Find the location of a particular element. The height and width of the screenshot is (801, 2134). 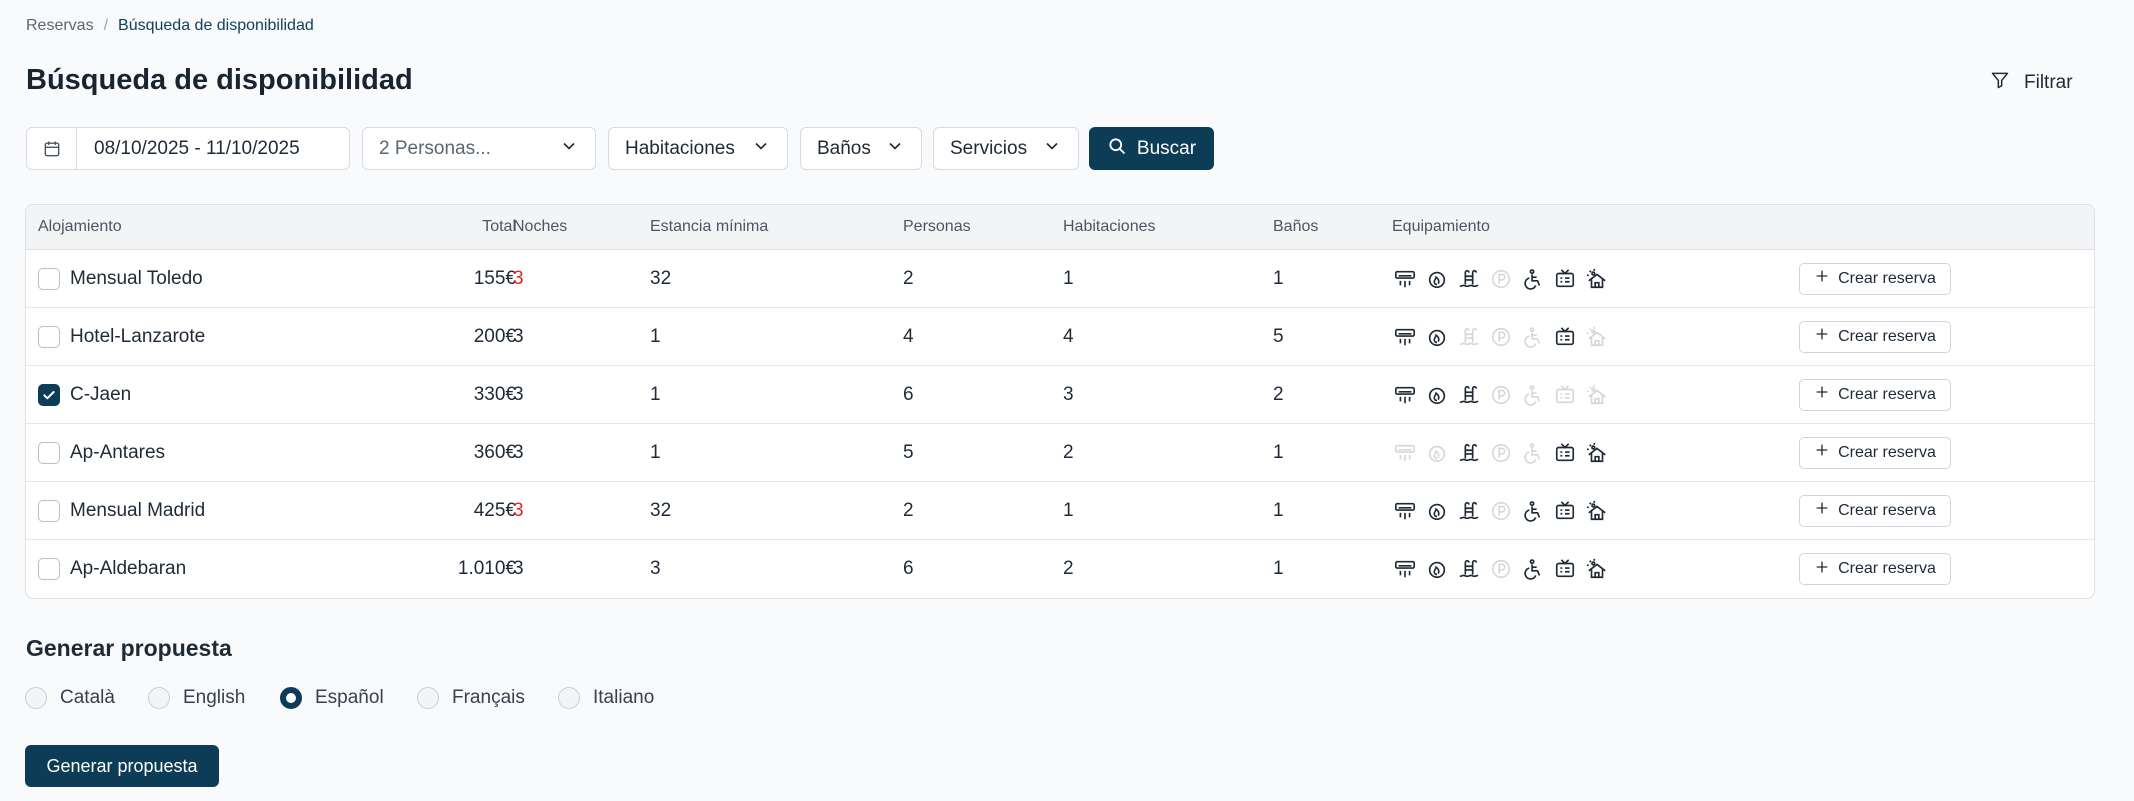

filter-label: Filtrar is located at coordinates (2048, 82).